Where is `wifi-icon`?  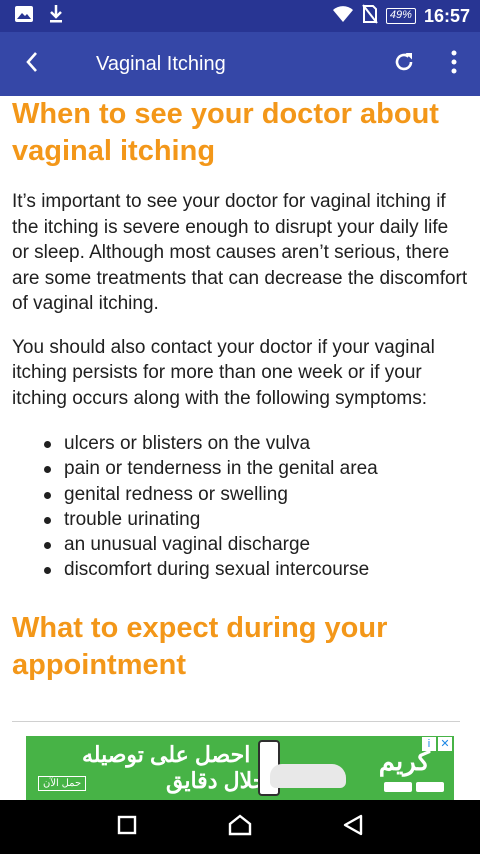 wifi-icon is located at coordinates (343, 16).